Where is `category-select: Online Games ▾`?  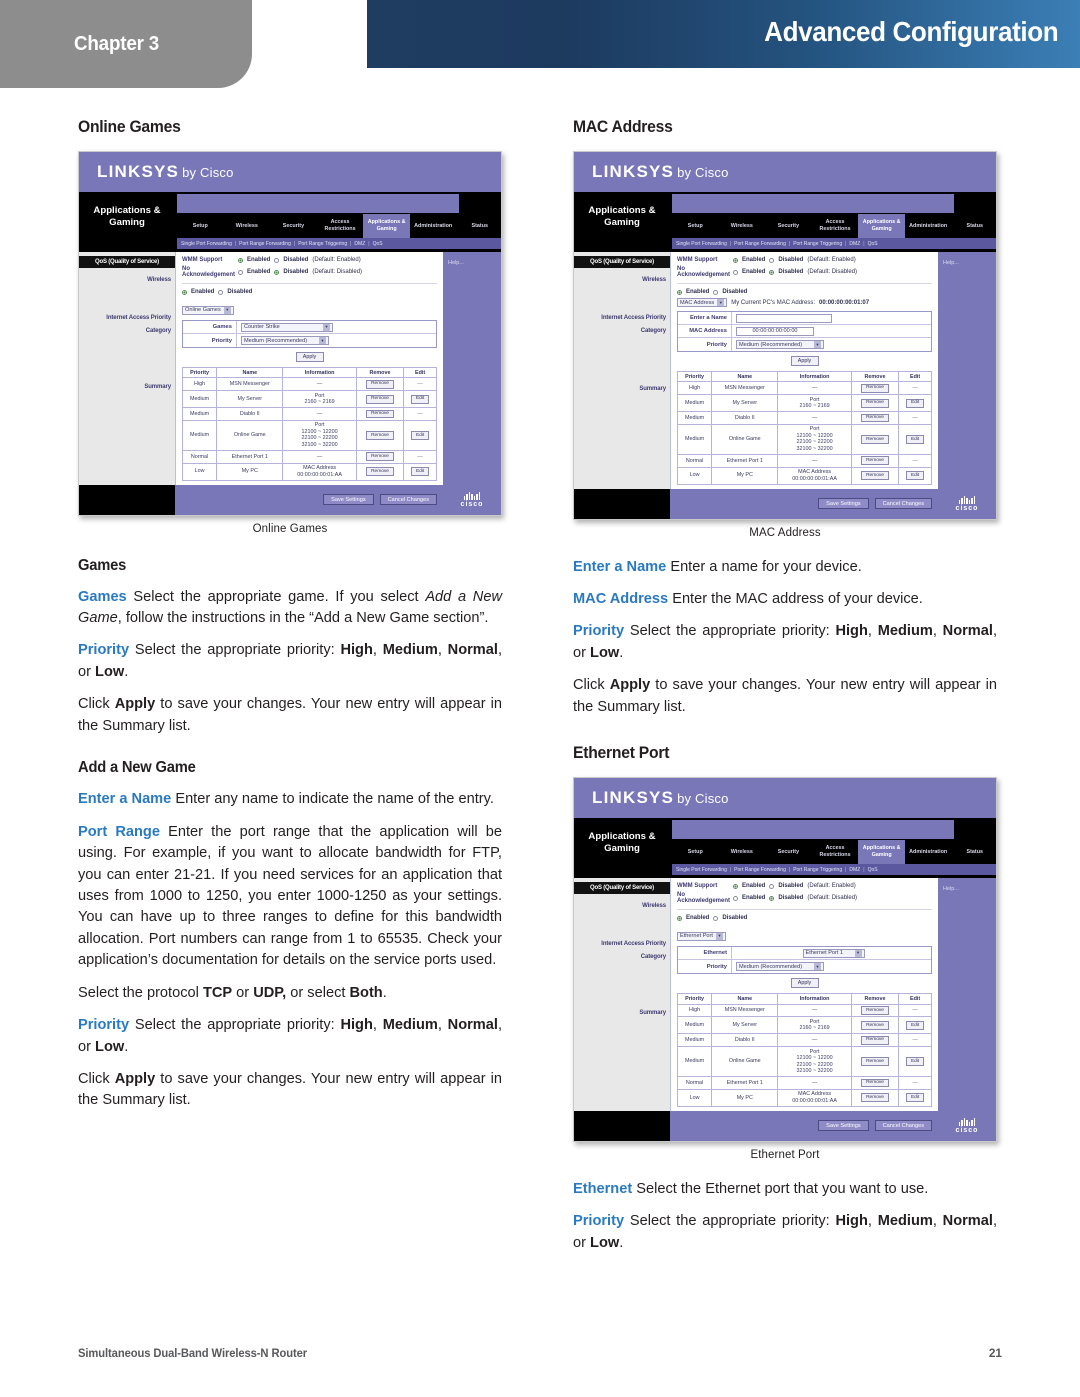
category-select: Online Games ▾ is located at coordinates (208, 310).